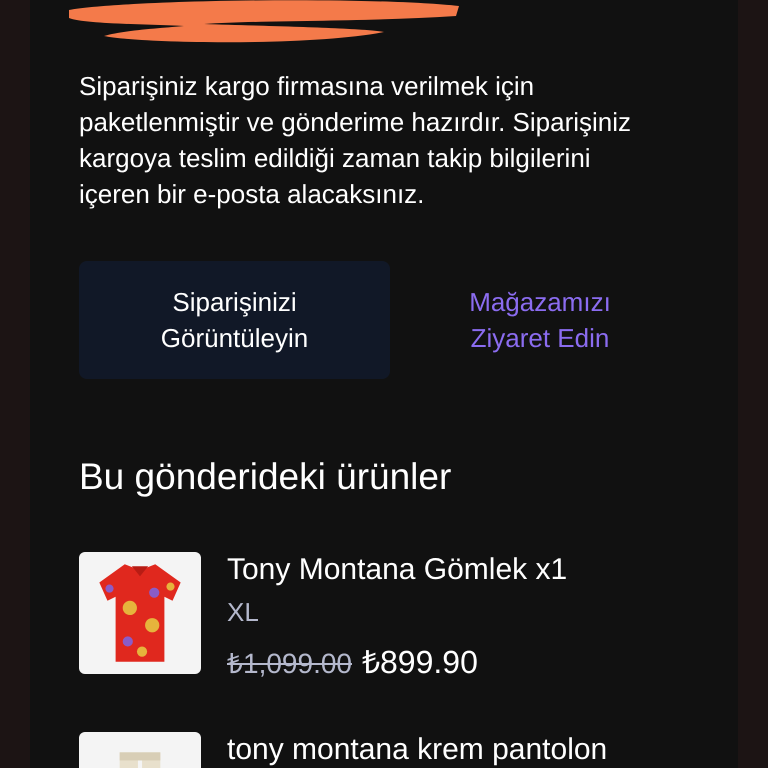 The height and width of the screenshot is (768, 768). Describe the element at coordinates (397, 570) in the screenshot. I see `product-title: Tony Montana Gömlek x1` at that location.